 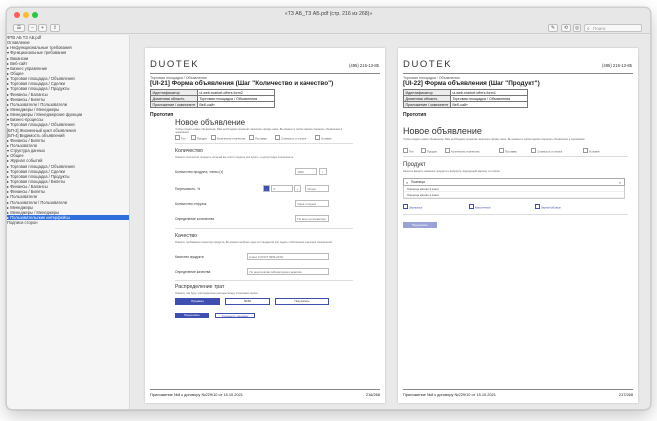 What do you see at coordinates (323, 171) in the screenshot?
I see `quantity-unit: т` at bounding box center [323, 171].